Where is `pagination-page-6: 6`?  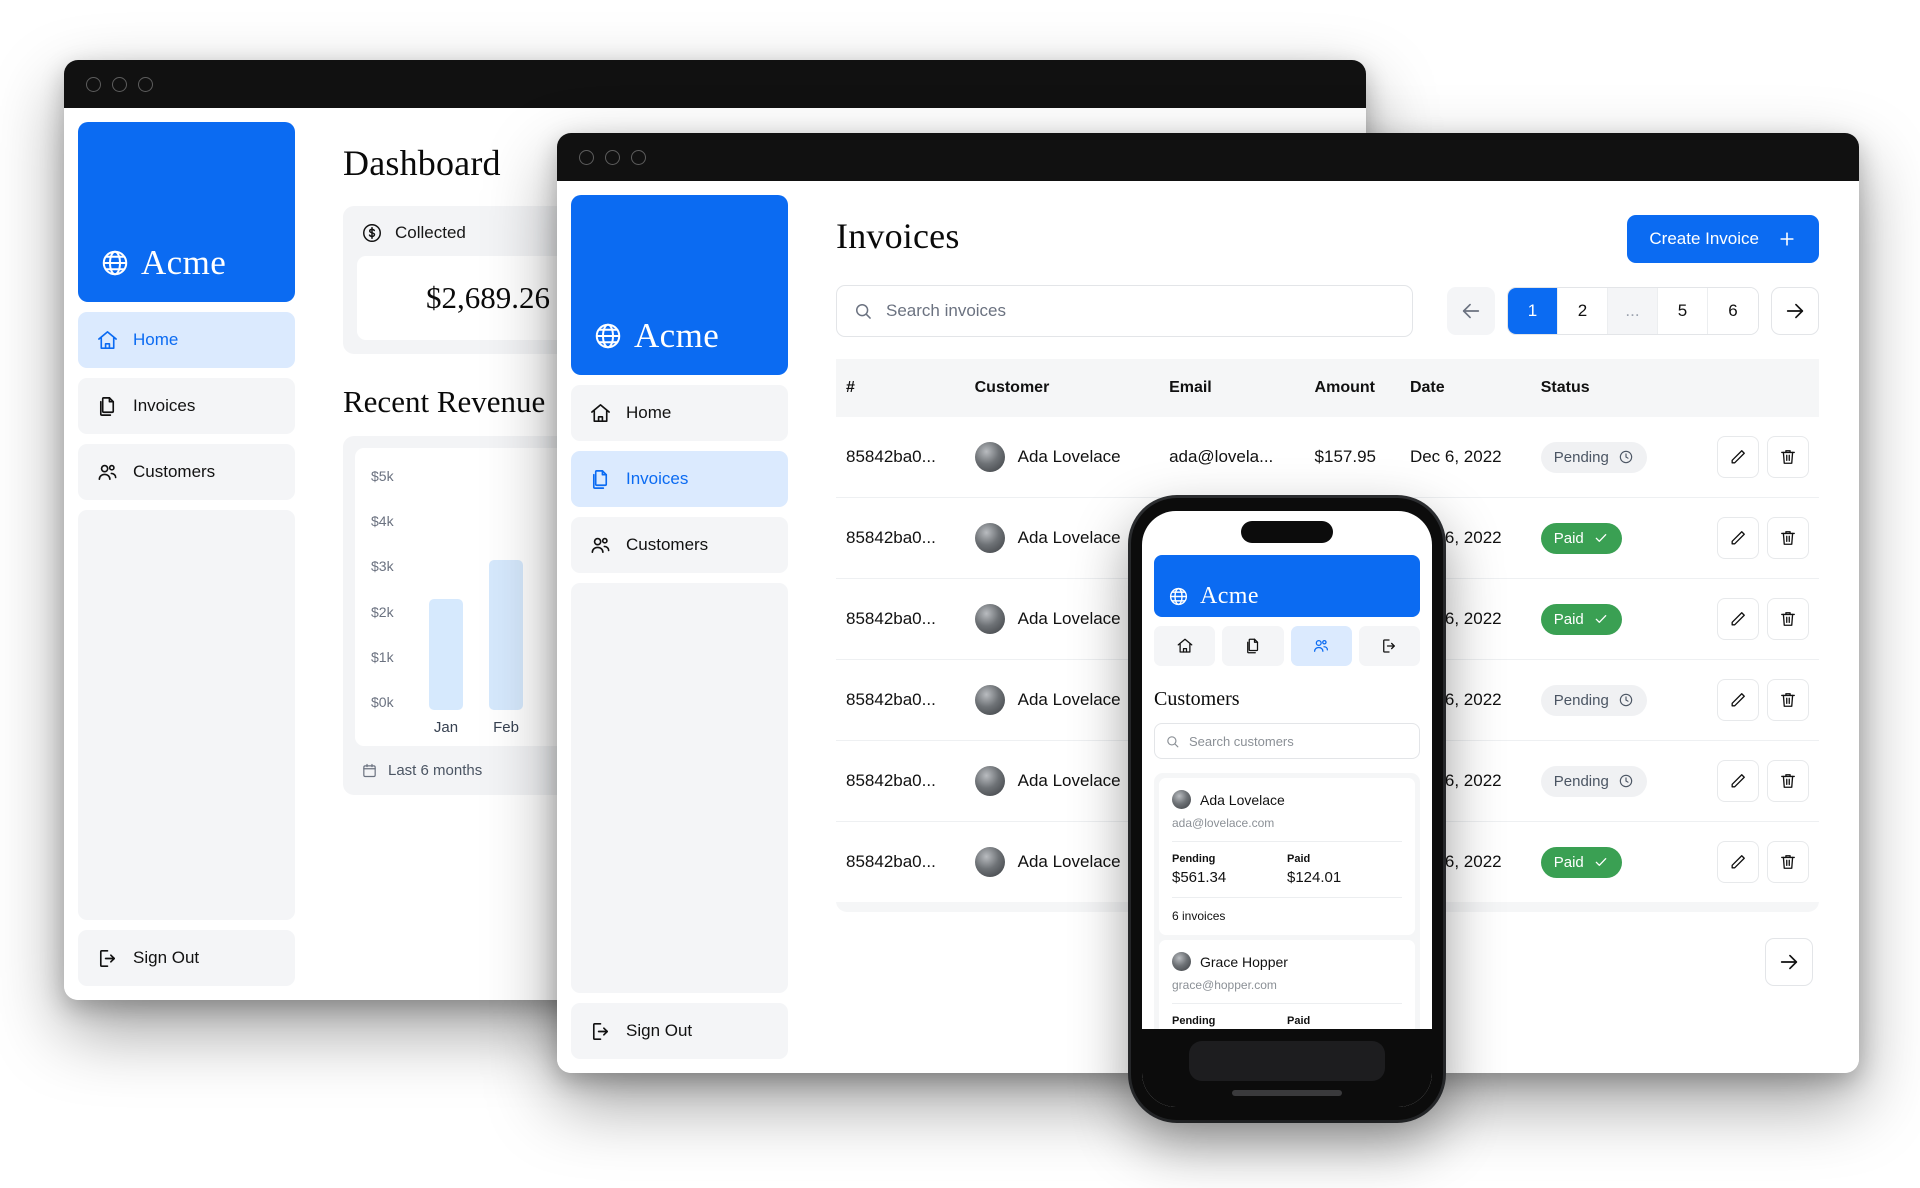 pagination-page-6: 6 is located at coordinates (1733, 311).